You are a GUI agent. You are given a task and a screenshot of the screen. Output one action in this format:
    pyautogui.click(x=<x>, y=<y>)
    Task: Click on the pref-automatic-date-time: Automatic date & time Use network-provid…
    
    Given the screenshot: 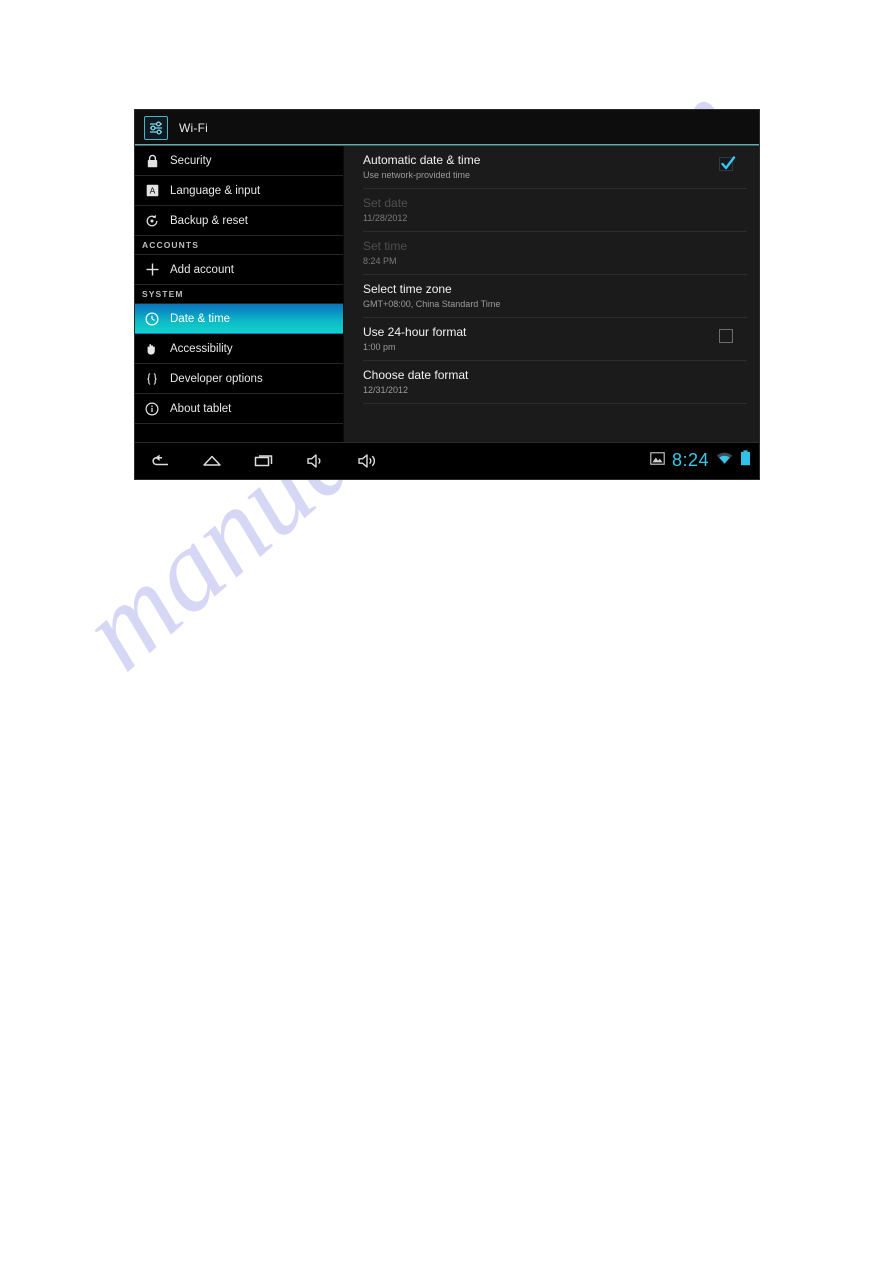 What is the action you would take?
    pyautogui.click(x=555, y=167)
    